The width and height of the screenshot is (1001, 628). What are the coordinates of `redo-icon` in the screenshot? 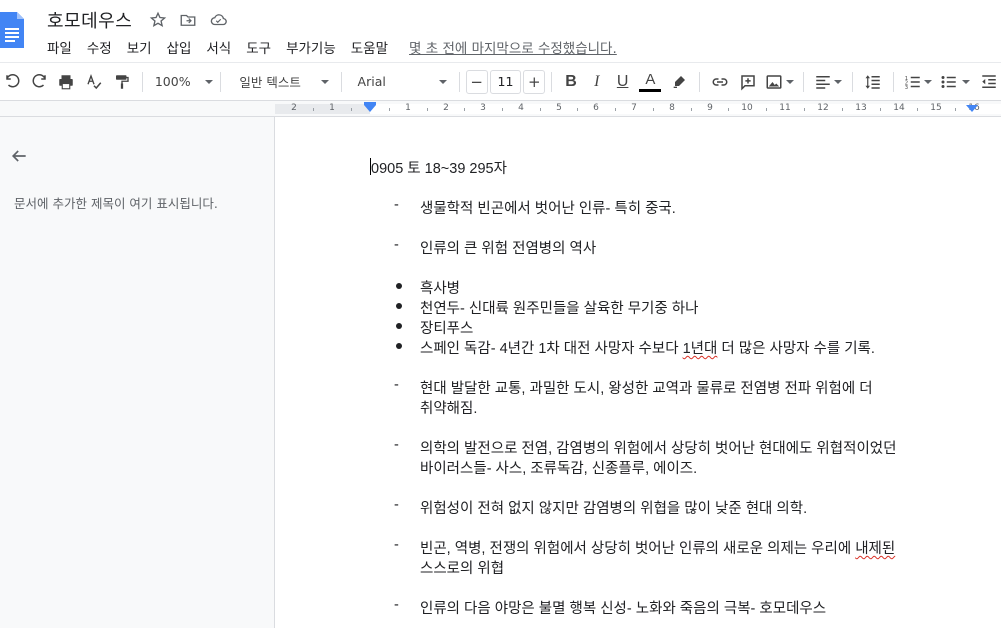 It's located at (39, 82).